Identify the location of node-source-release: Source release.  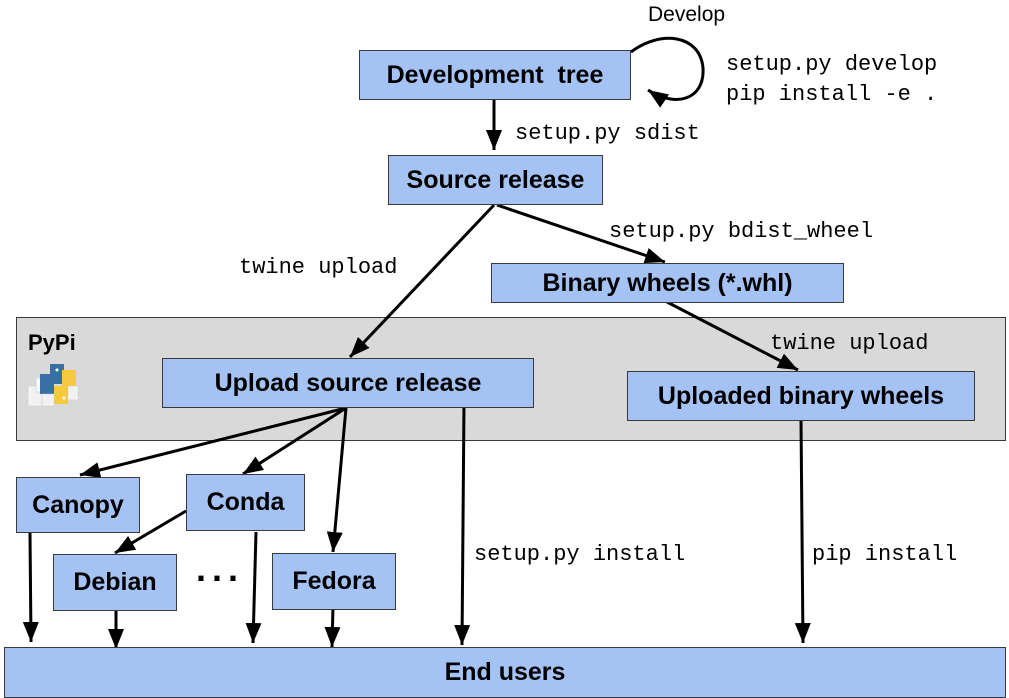
(495, 180).